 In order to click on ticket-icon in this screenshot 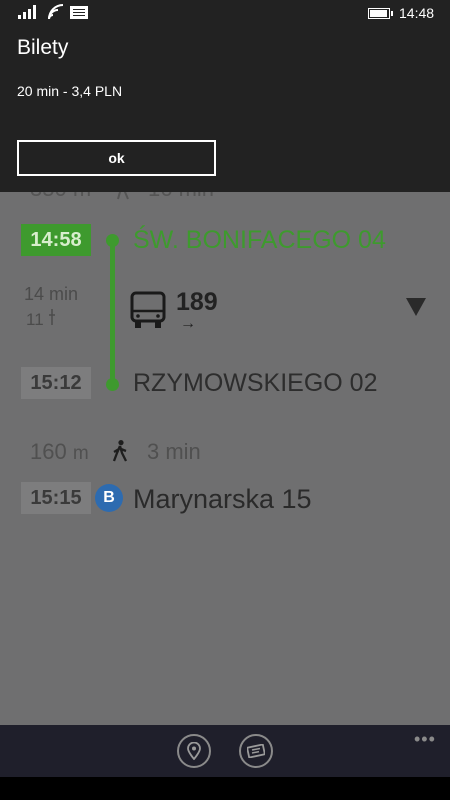, I will do `click(256, 751)`.